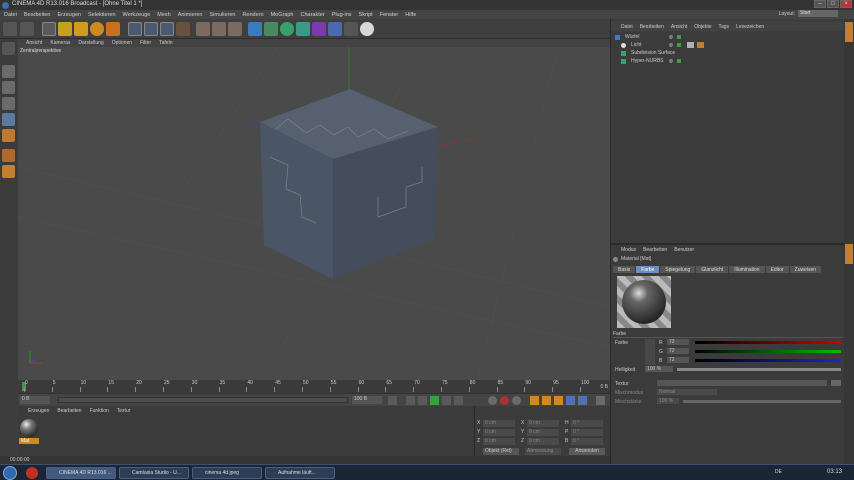 The width and height of the screenshot is (854, 480). I want to click on tab-basis: Basis, so click(624, 269).